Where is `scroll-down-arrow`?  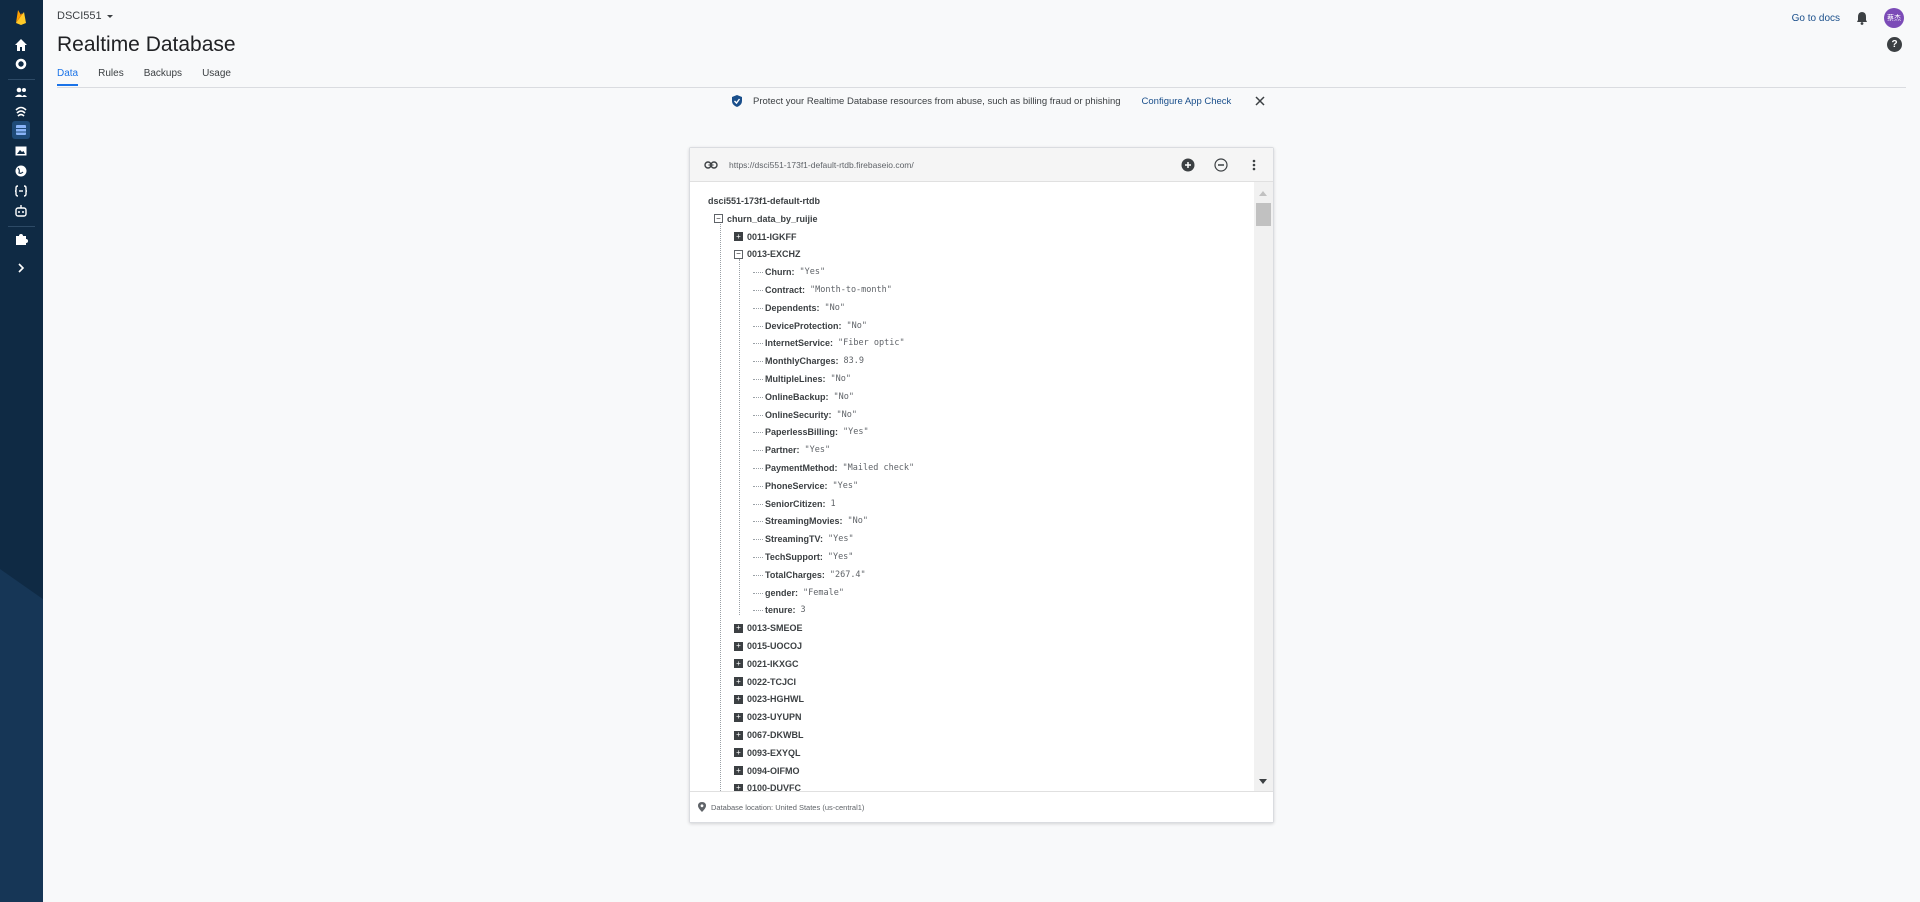 scroll-down-arrow is located at coordinates (1263, 781).